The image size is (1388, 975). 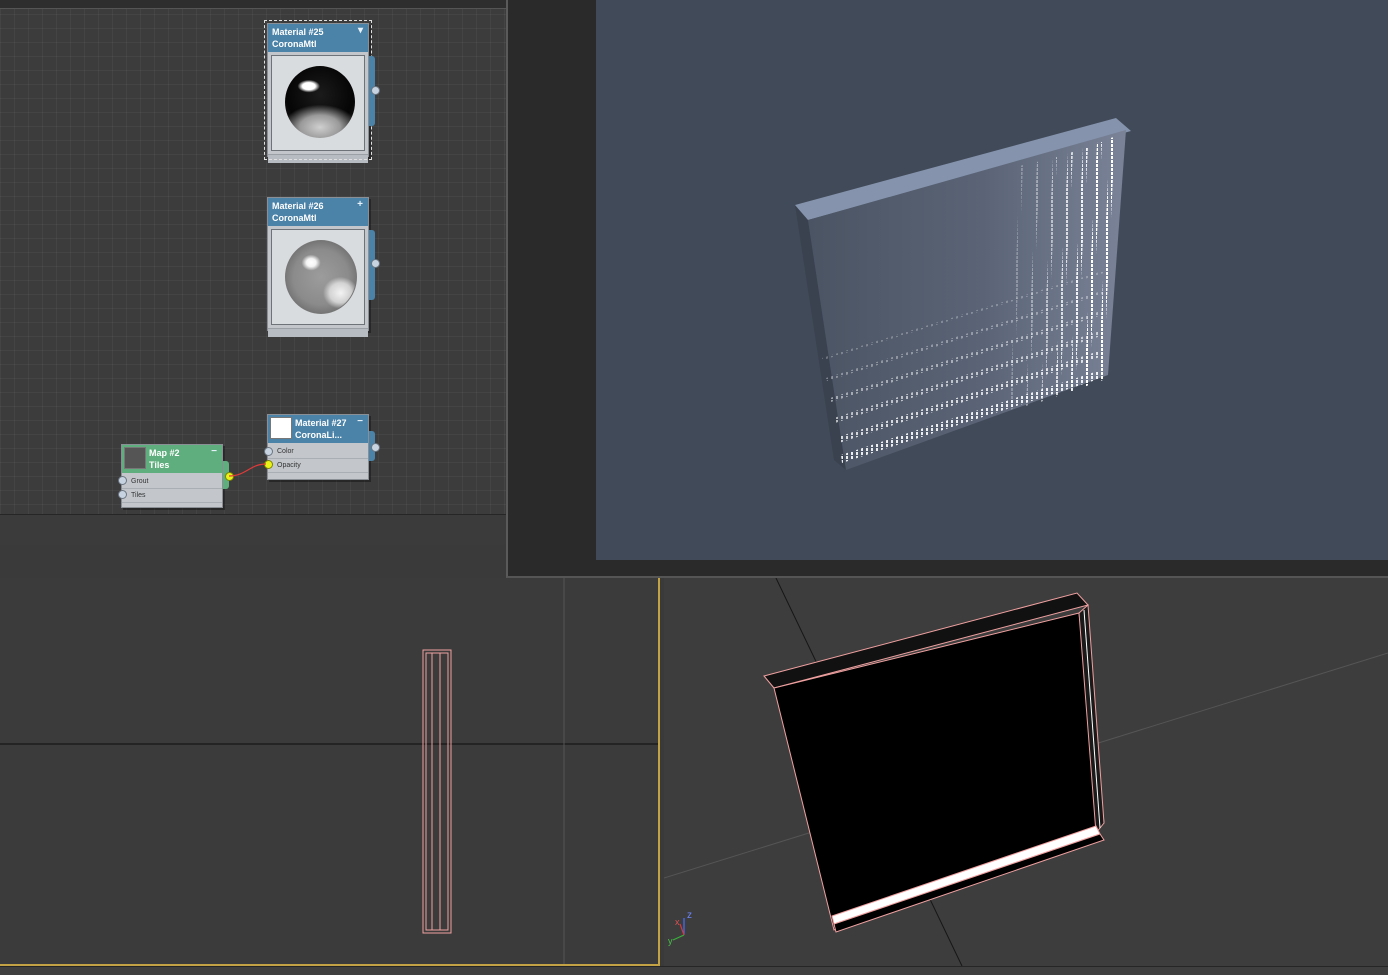 What do you see at coordinates (680, 928) in the screenshot?
I see `axis-gizmo: z x y` at bounding box center [680, 928].